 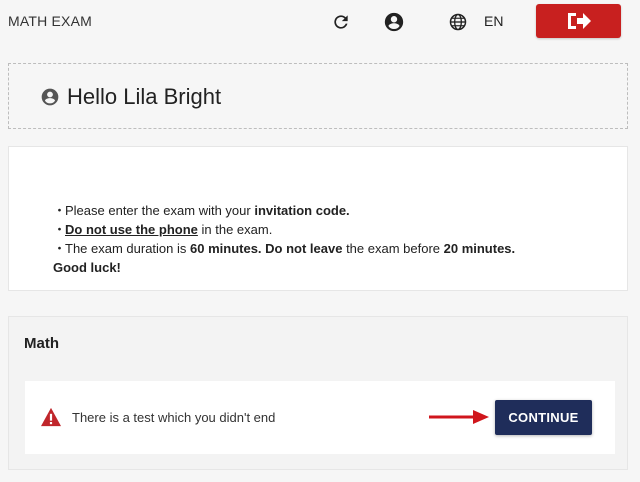 I want to click on greeting-text: Hello Lila Bright, so click(x=144, y=96).